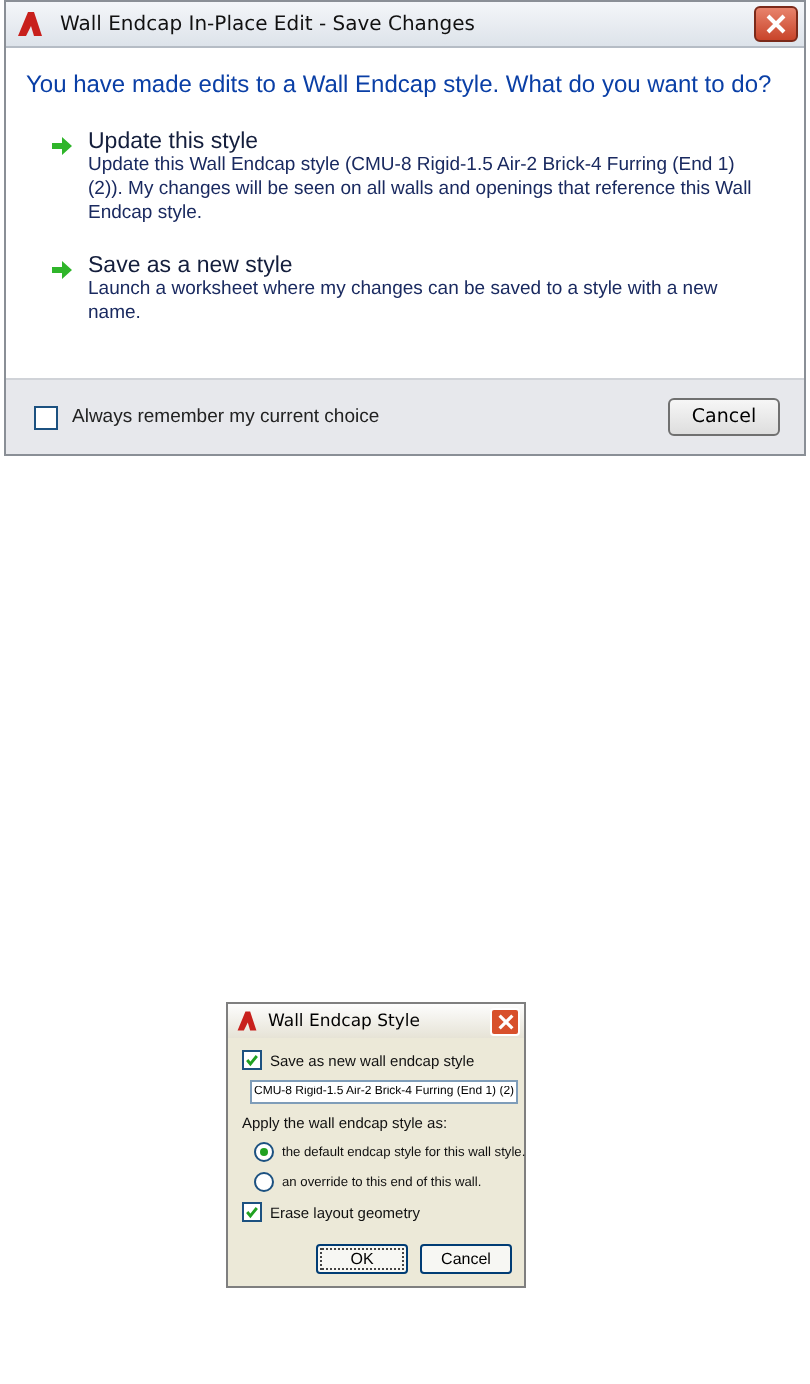 The width and height of the screenshot is (810, 1384). What do you see at coordinates (421, 190) in the screenshot?
I see `option-description: Update this Wall Endcap style (CMU-8 Rigid-1.5 Air-2 Brick-4 Furring (End 1) (2)). My changes will be seen on all walls and openings that reference this Wall Endcap style.` at bounding box center [421, 190].